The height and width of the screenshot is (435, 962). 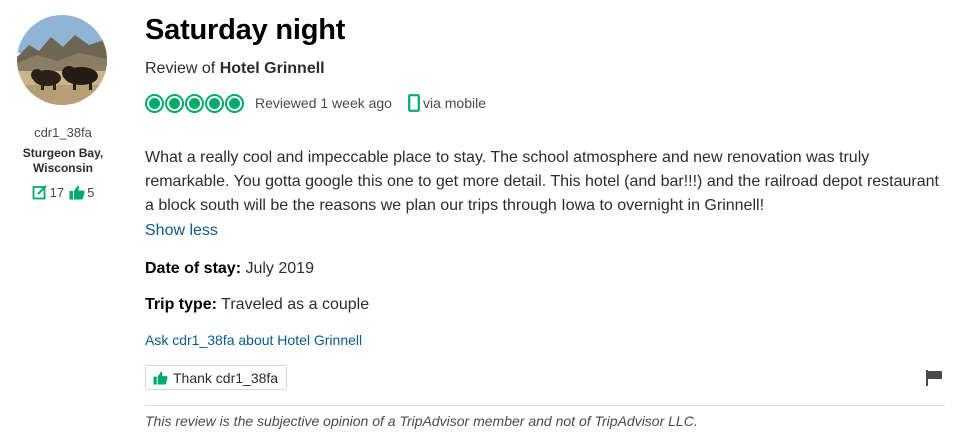 I want to click on review-of: Review of Hotel Grinnell, so click(x=235, y=69).